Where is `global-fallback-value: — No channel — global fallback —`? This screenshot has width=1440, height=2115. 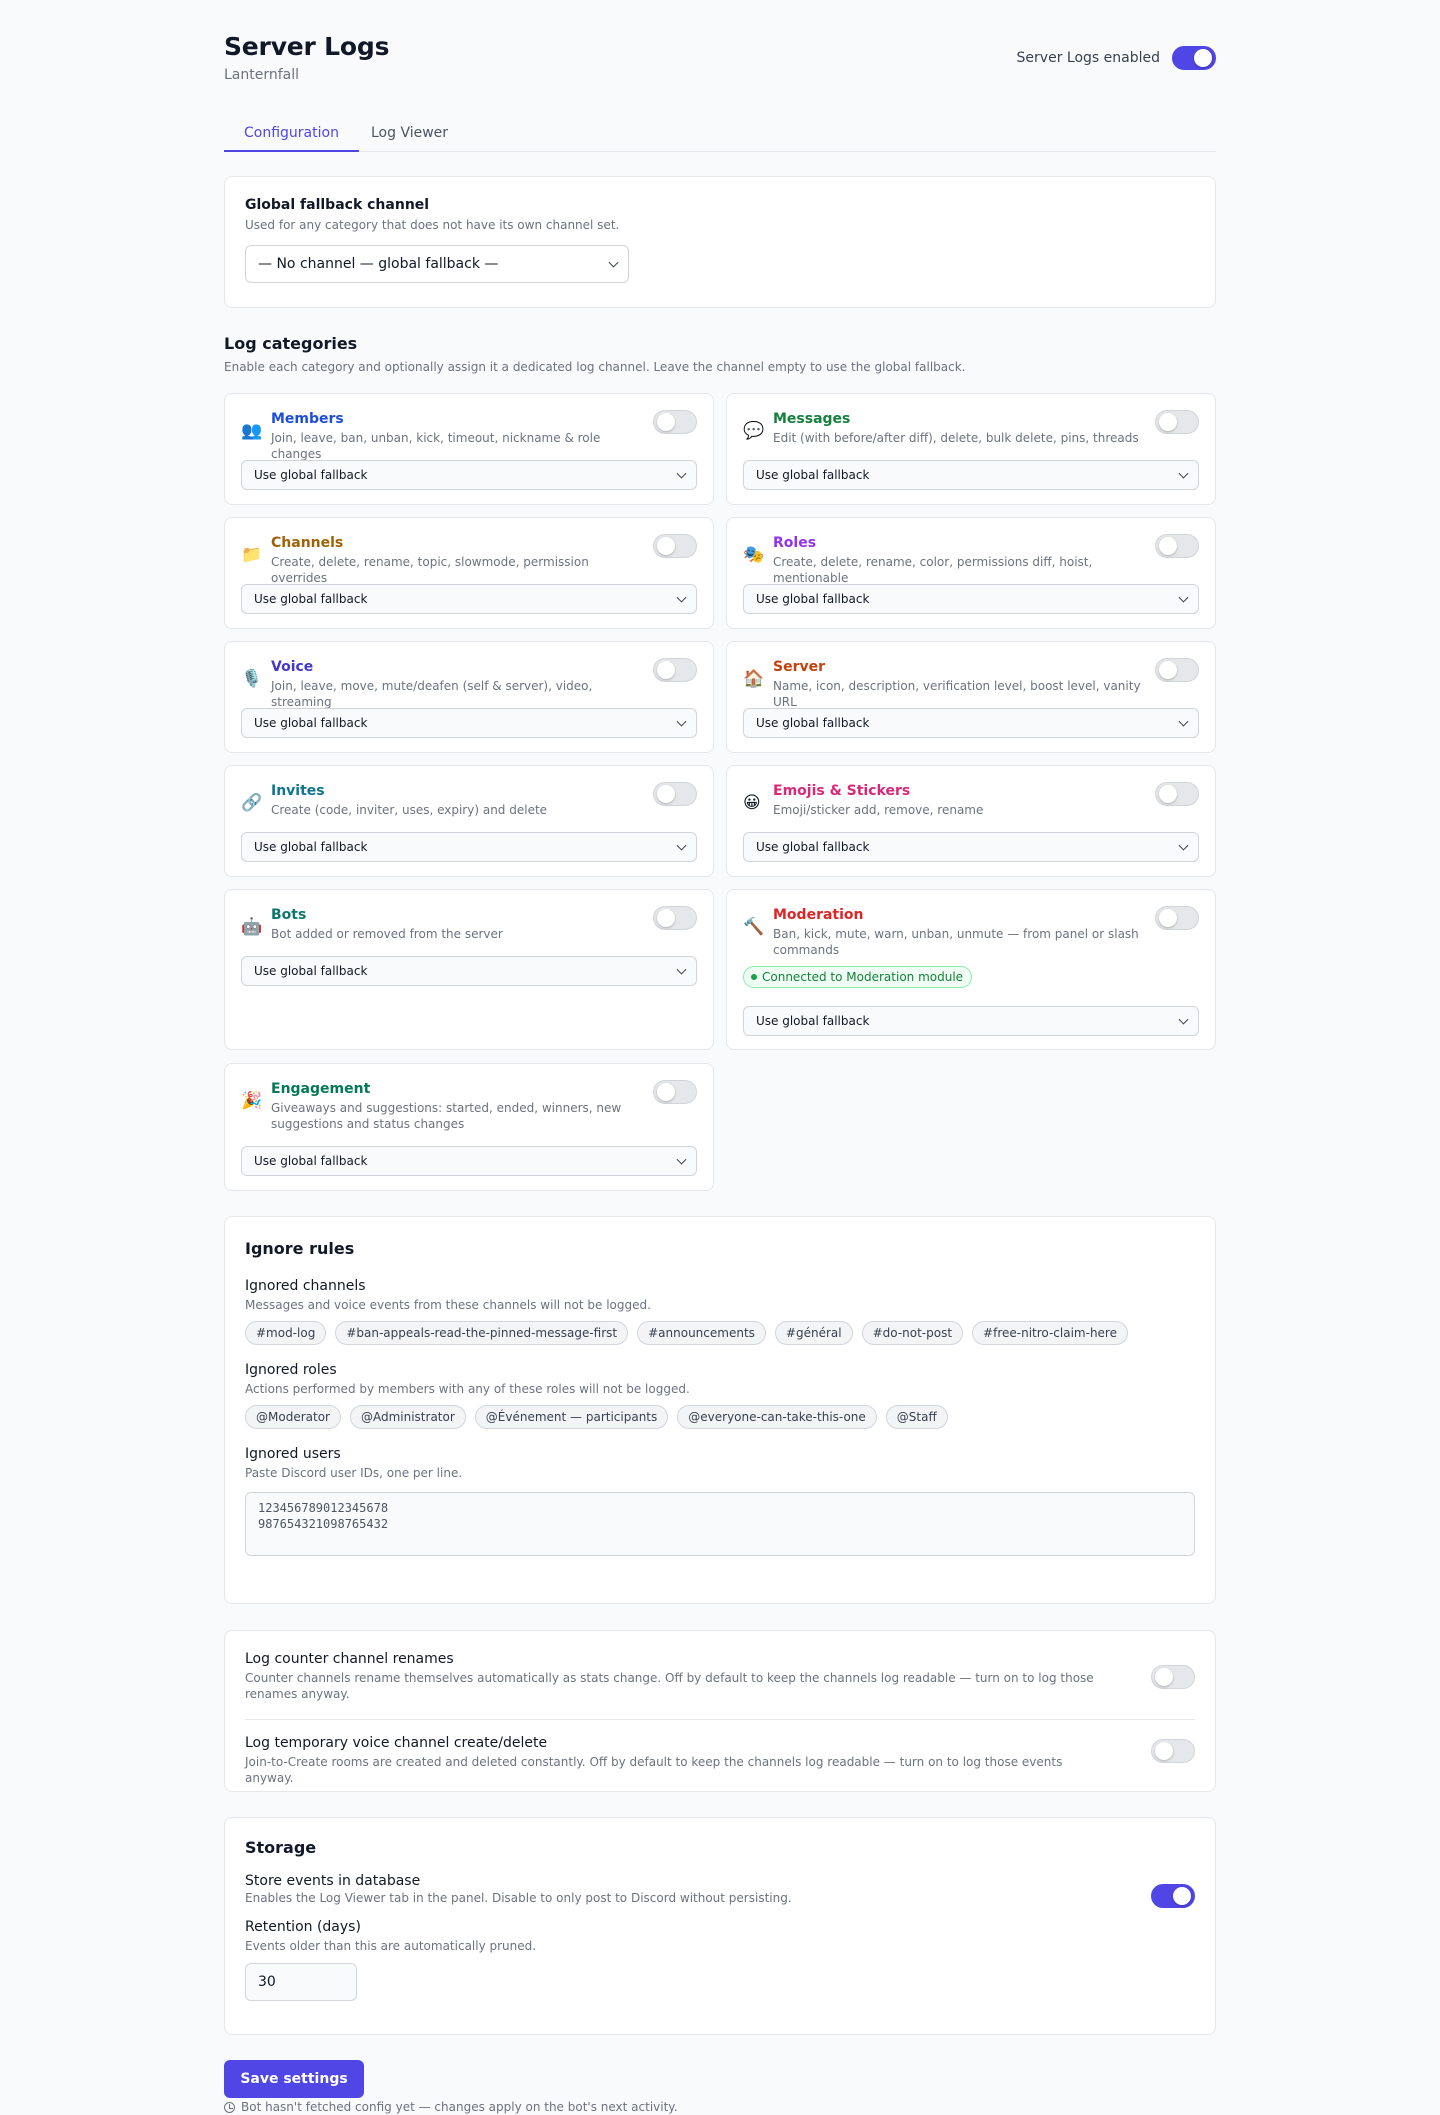 global-fallback-value: — No channel — global fallback — is located at coordinates (378, 264).